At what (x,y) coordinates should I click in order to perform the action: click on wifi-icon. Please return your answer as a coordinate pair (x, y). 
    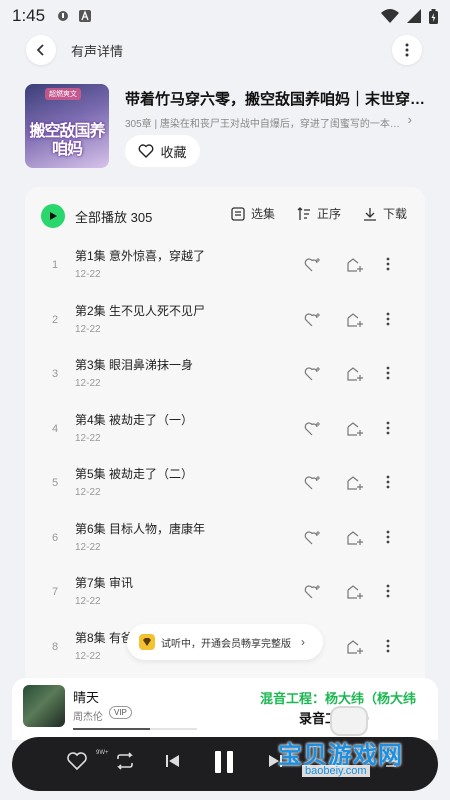
    Looking at the image, I should click on (390, 16).